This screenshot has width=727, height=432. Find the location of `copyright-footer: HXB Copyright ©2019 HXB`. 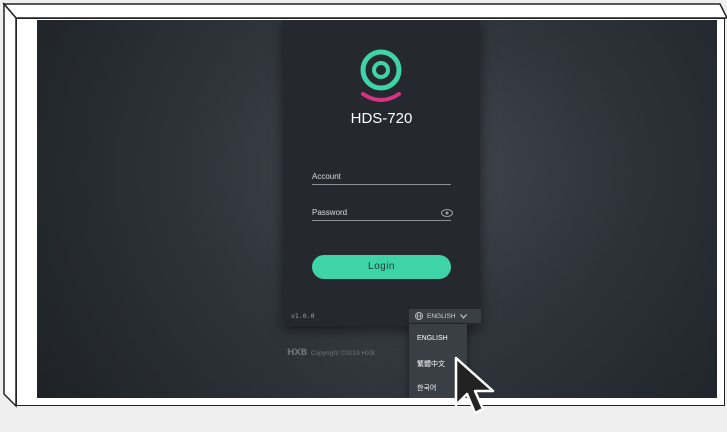

copyright-footer: HXB Copyright ©2019 HXB is located at coordinates (331, 353).